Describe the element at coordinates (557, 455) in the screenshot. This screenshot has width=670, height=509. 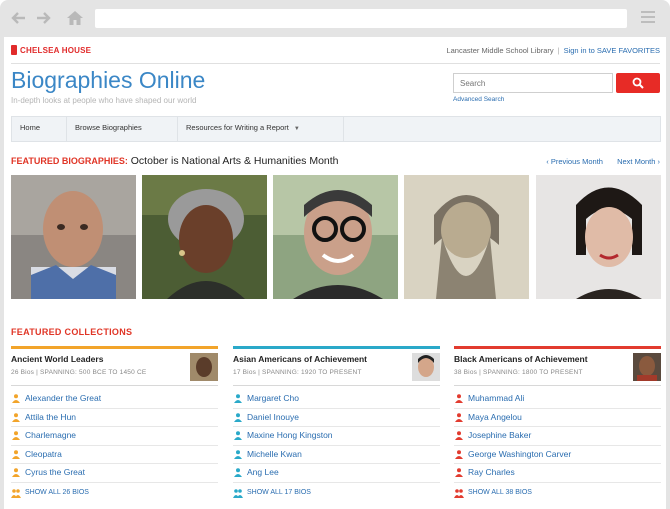
I see `bio-link: George Washington Carver` at that location.